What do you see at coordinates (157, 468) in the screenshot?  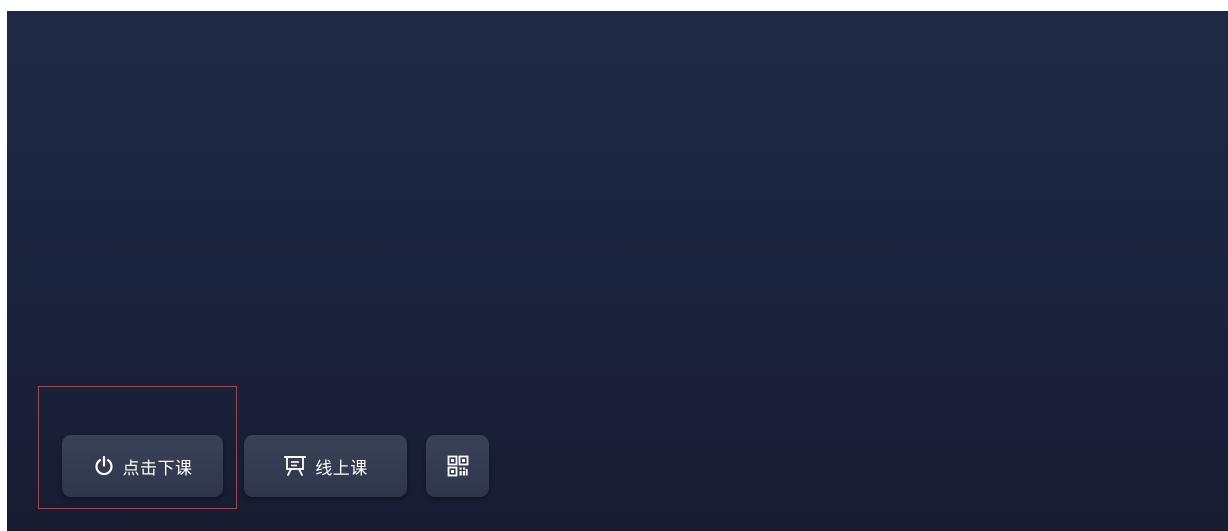 I see `end-class-label: 点击下课` at bounding box center [157, 468].